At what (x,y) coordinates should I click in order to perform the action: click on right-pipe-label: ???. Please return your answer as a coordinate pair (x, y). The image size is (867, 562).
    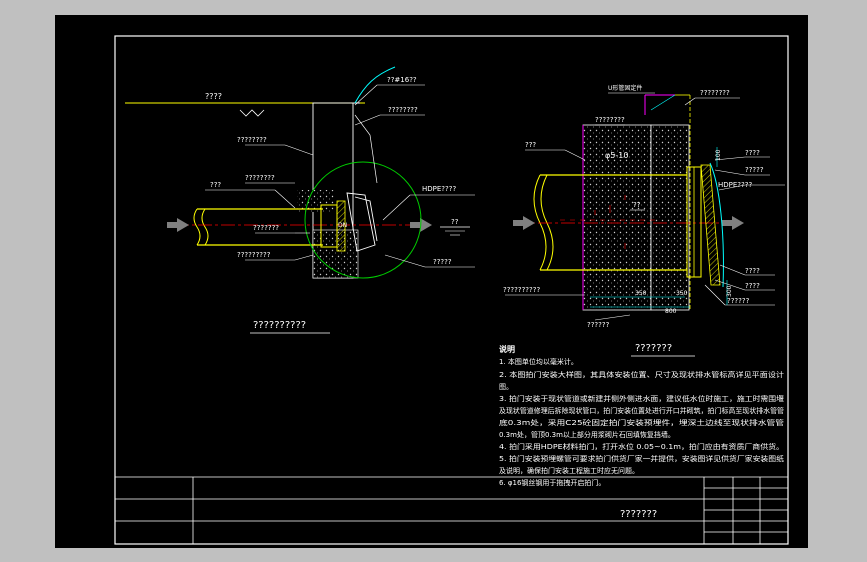
    Looking at the image, I should click on (530, 145).